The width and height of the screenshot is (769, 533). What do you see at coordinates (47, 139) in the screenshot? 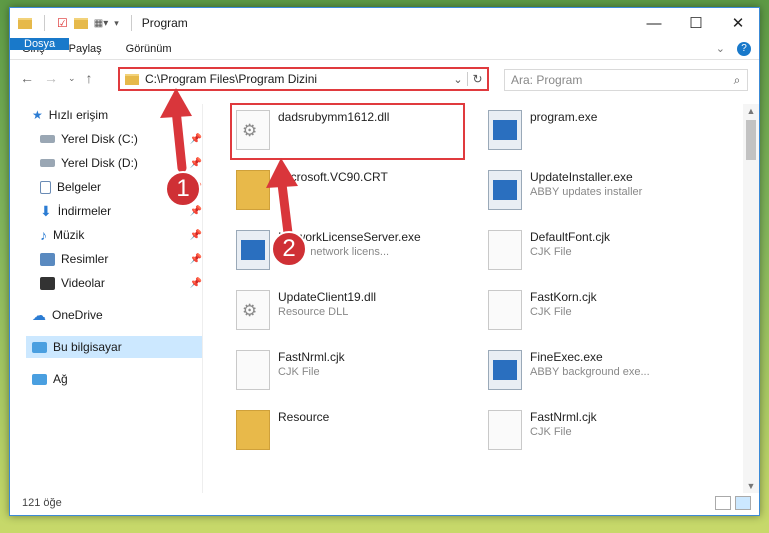
I see `disk-icon` at bounding box center [47, 139].